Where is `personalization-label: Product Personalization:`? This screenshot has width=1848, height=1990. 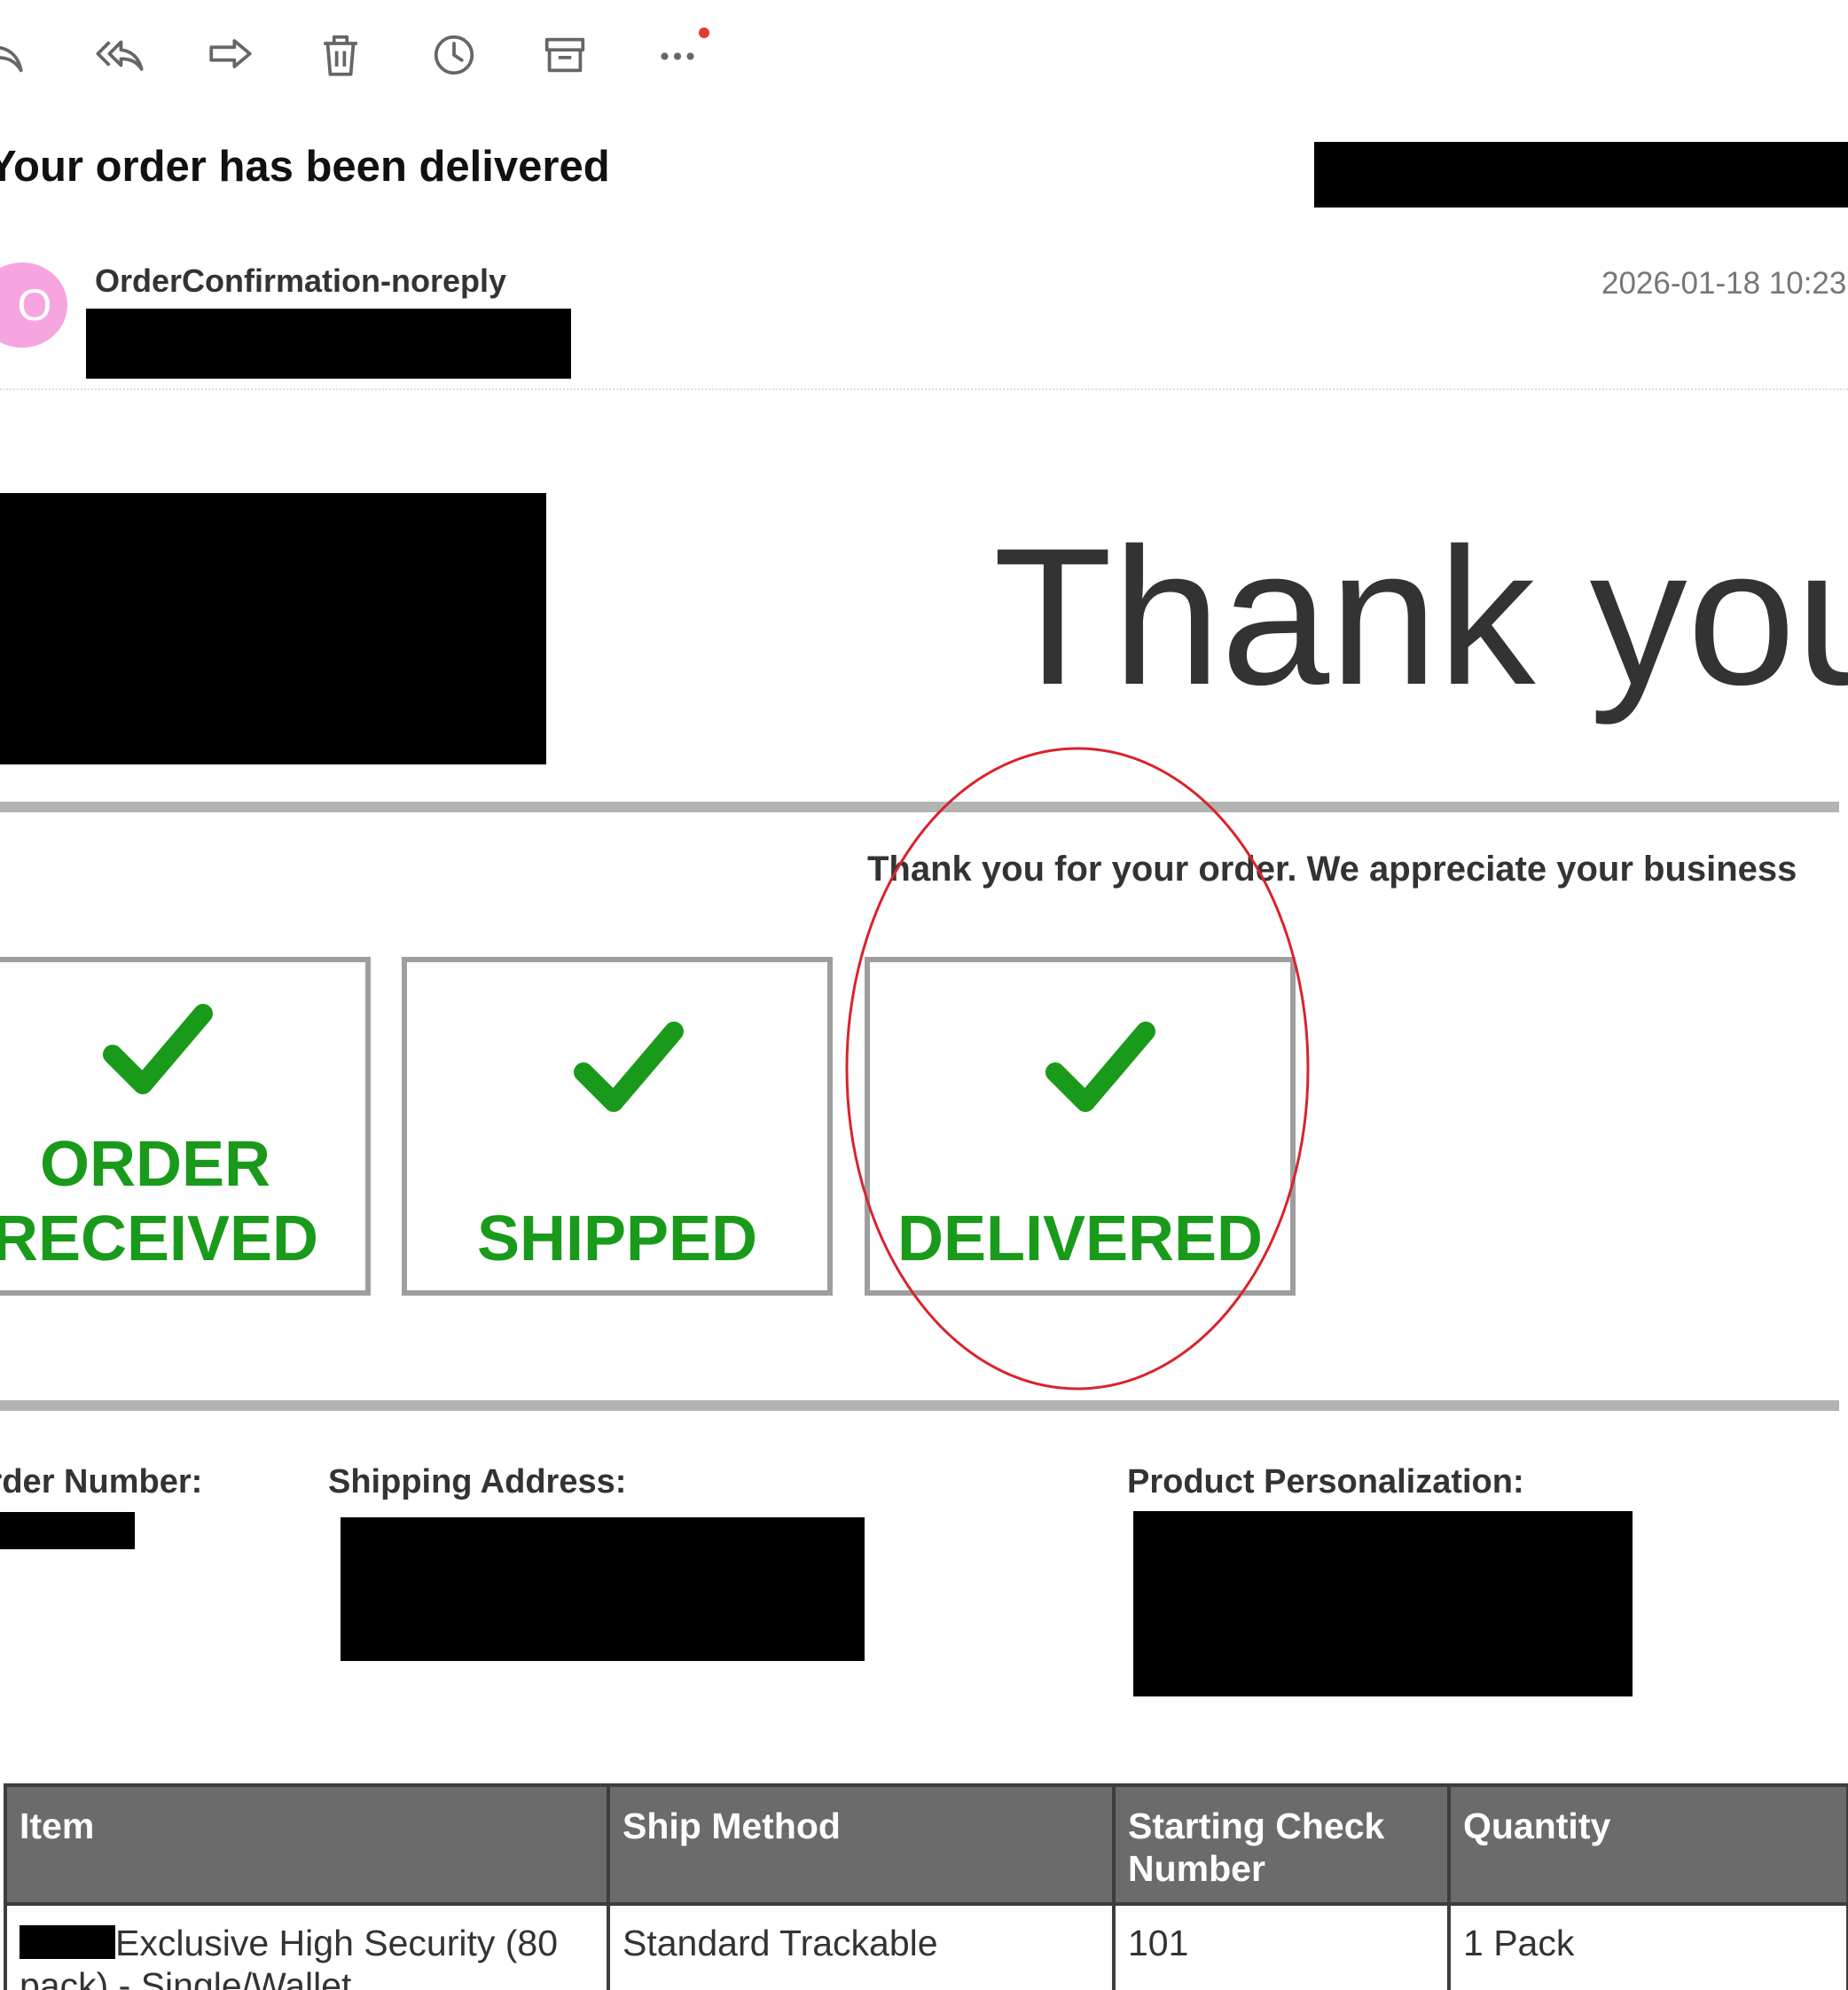
personalization-label: Product Personalization: is located at coordinates (1325, 1481).